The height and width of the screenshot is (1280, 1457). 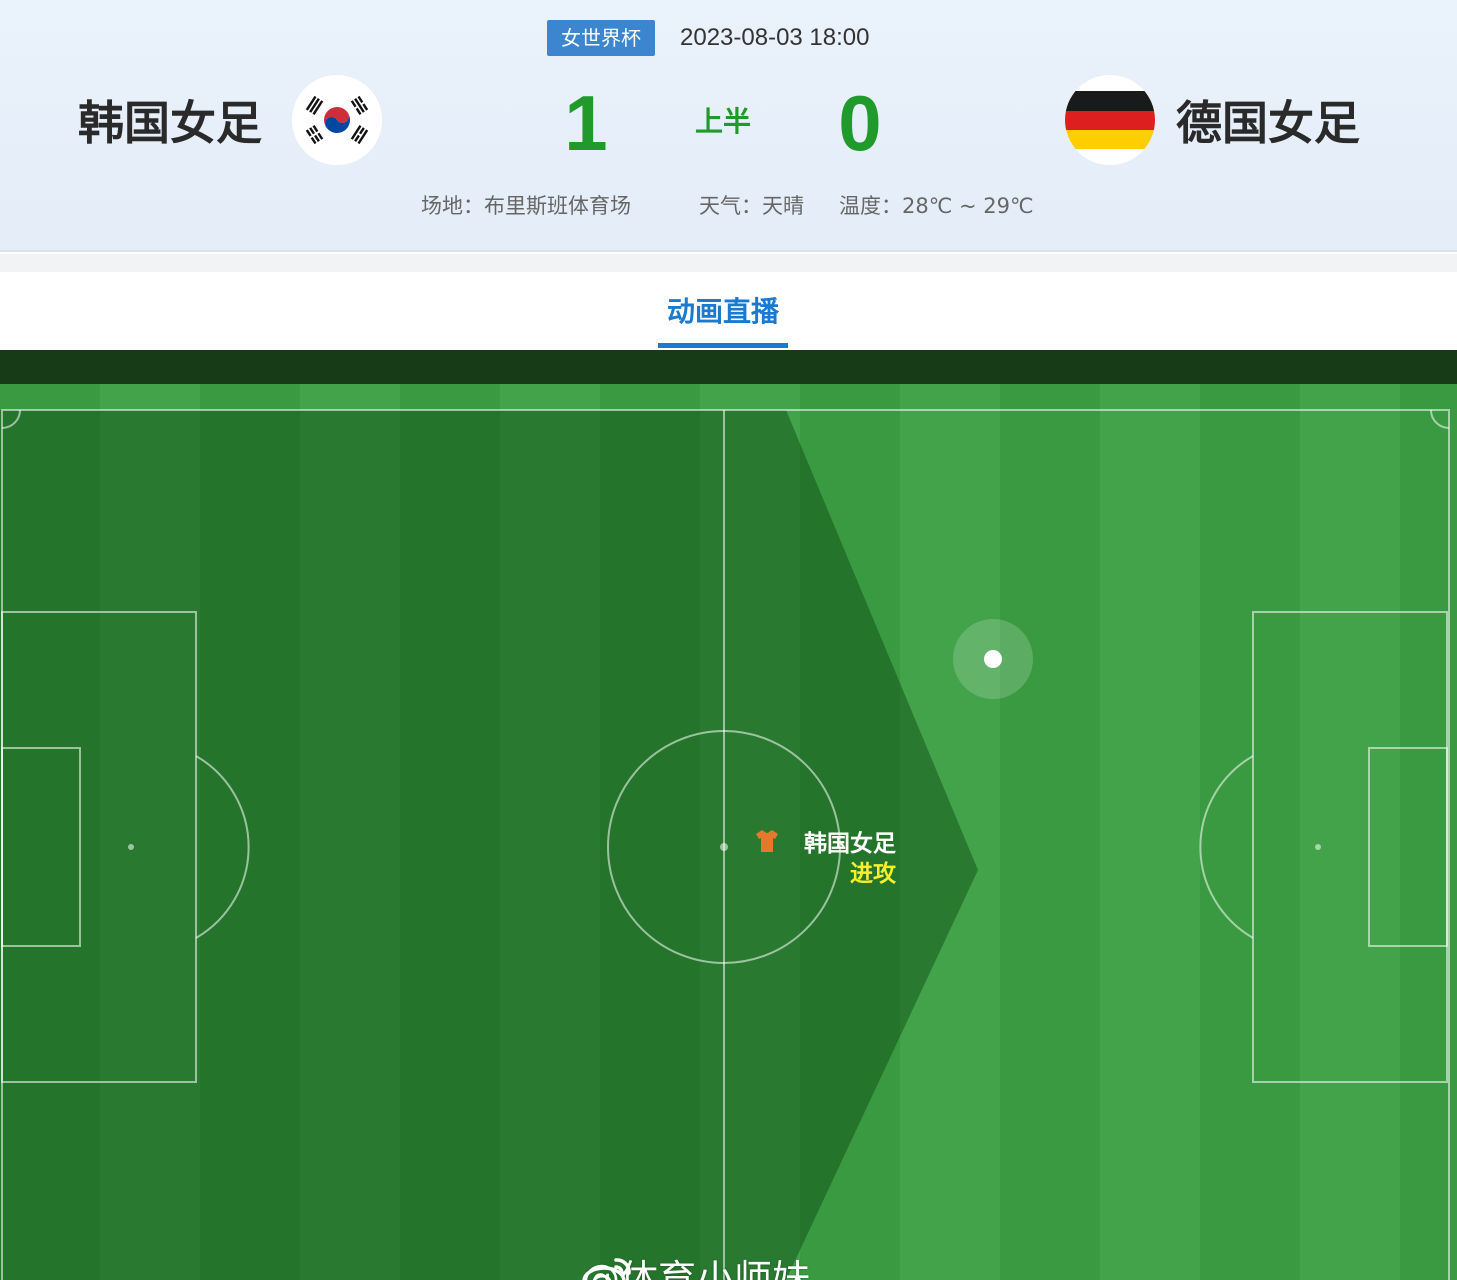 What do you see at coordinates (936, 206) in the screenshot?
I see `temperature-info: 温度：28℃ ~ 29℃` at bounding box center [936, 206].